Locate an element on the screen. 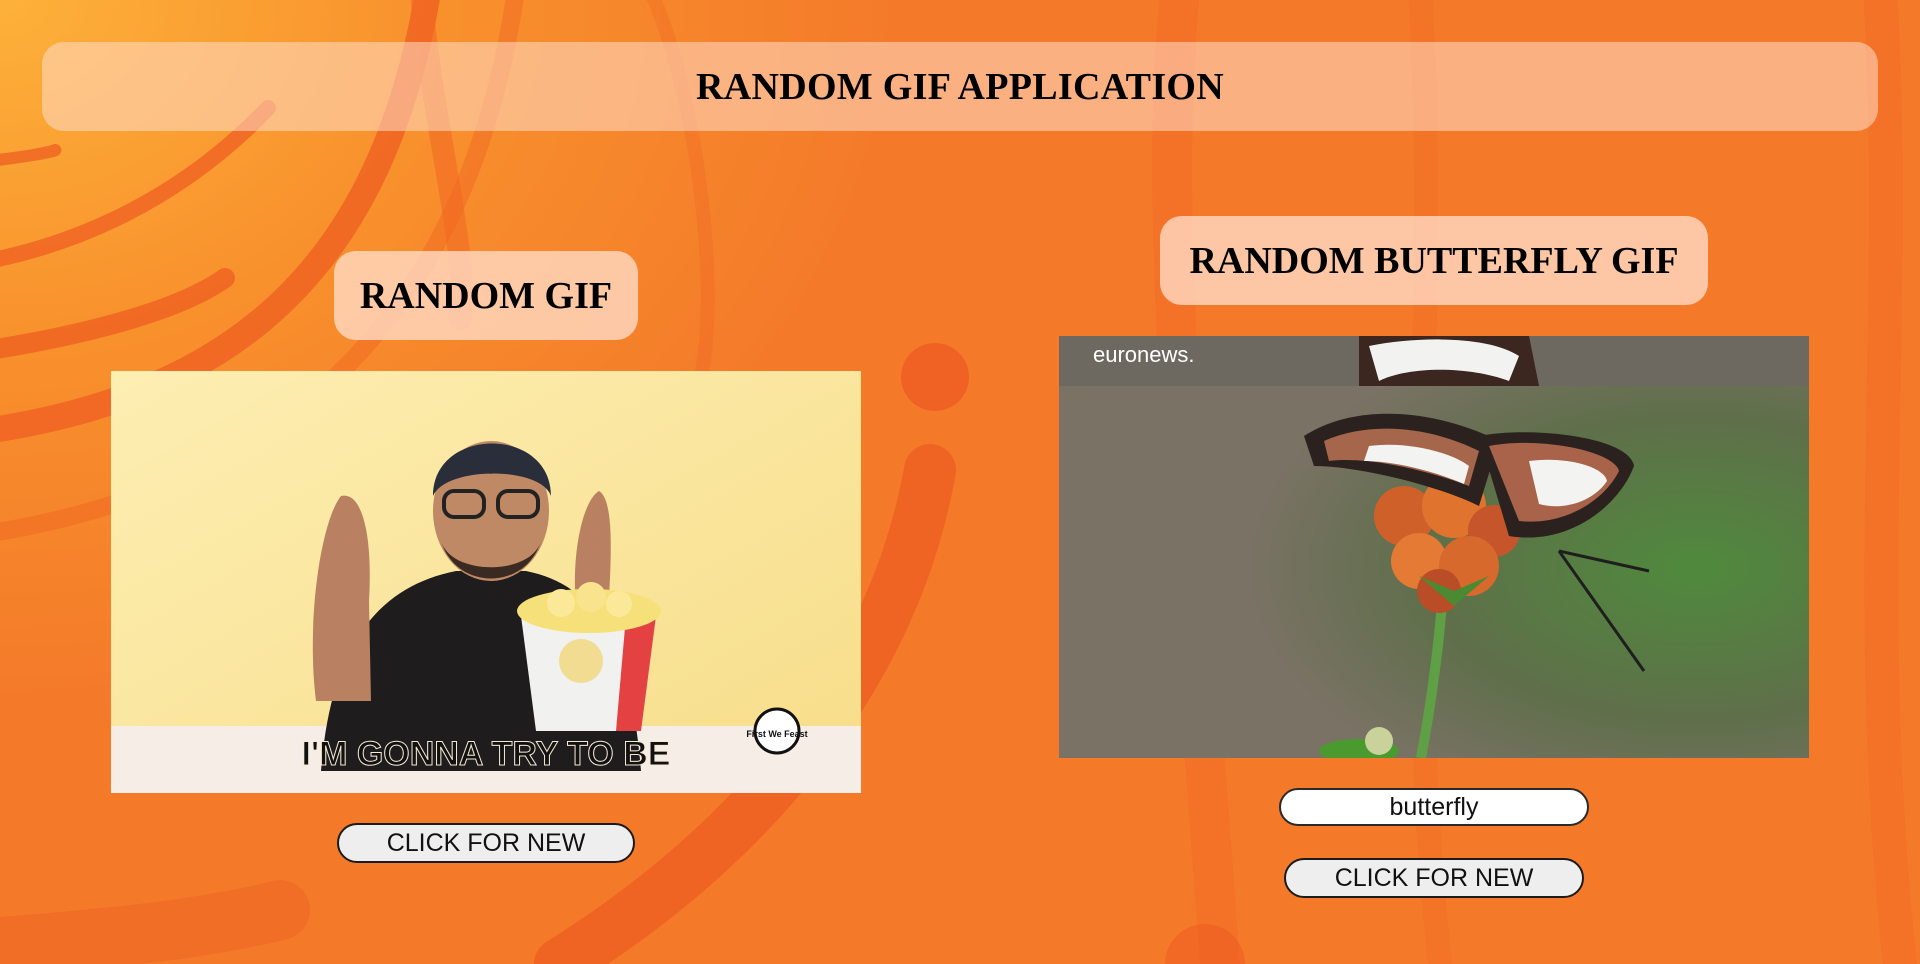 This screenshot has height=964, width=1920. app-title: RANDOM GIF APPLICATION is located at coordinates (960, 86).